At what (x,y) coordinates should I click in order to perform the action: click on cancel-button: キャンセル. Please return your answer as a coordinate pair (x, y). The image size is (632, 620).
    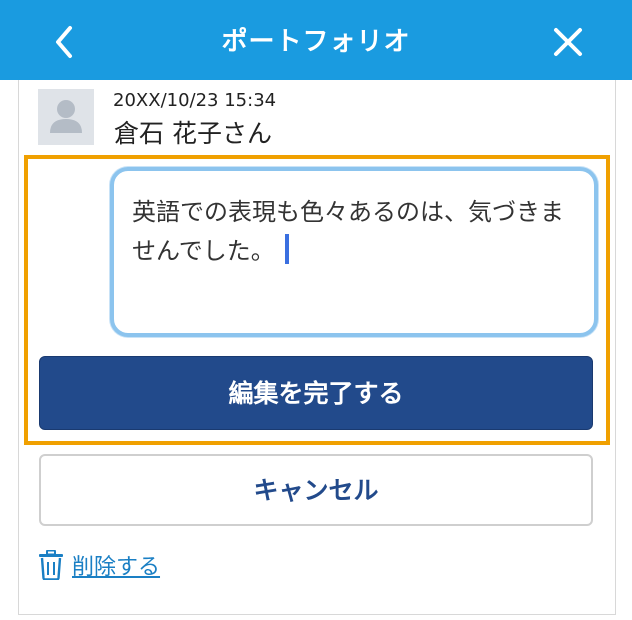
    Looking at the image, I should click on (316, 490).